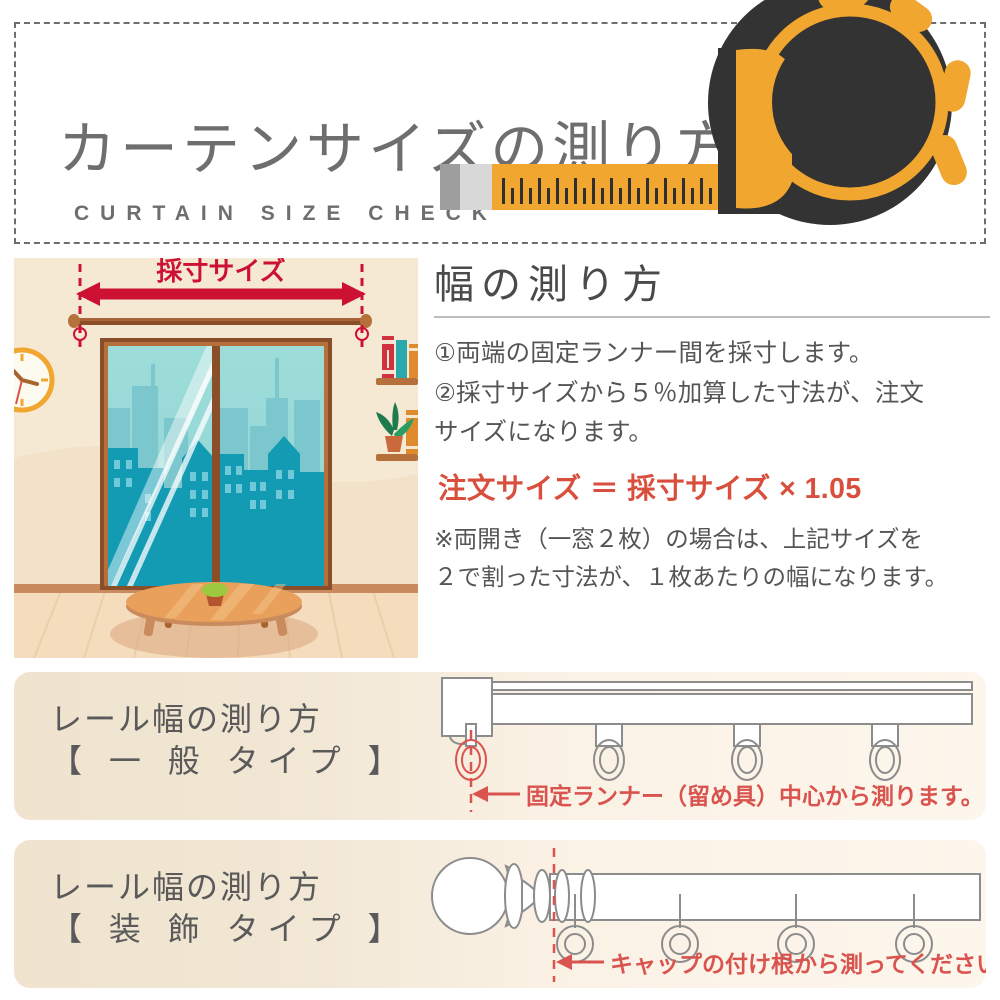 The height and width of the screenshot is (1000, 1000). What do you see at coordinates (709, 114) in the screenshot?
I see `tape-measure-icon` at bounding box center [709, 114].